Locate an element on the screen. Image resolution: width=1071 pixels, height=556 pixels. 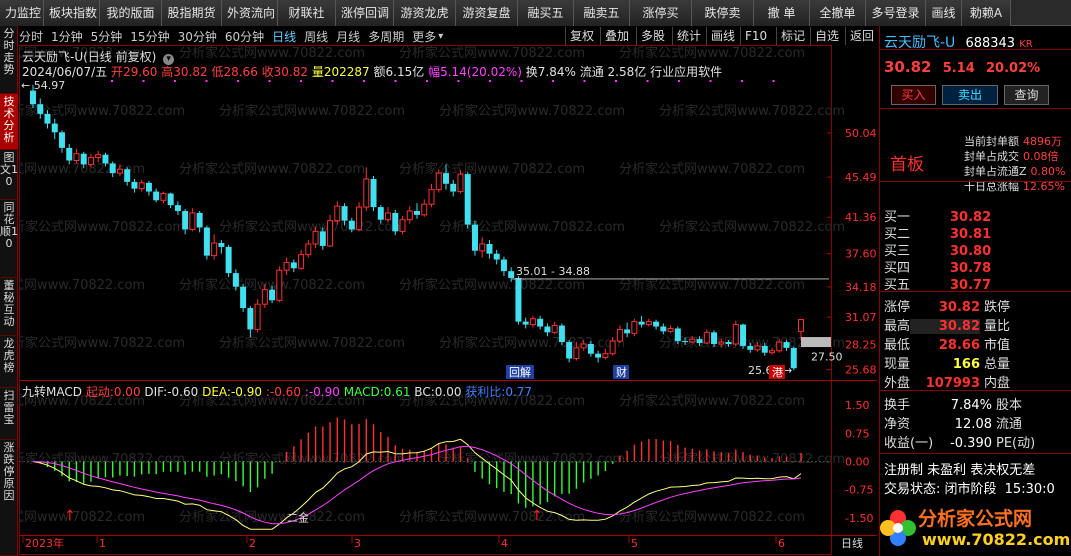
left-tab-5: 龙虎榜 is located at coordinates (9, 362).